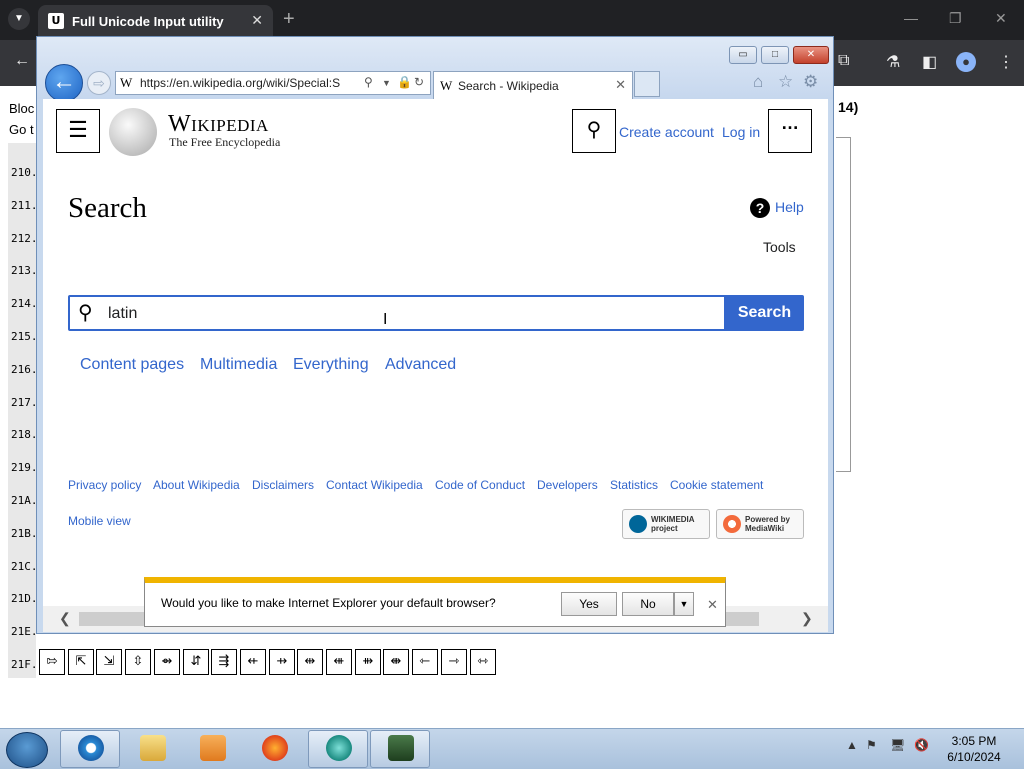 This screenshot has height=769, width=1024. I want to click on profile-avatar-icon: ●, so click(966, 62).